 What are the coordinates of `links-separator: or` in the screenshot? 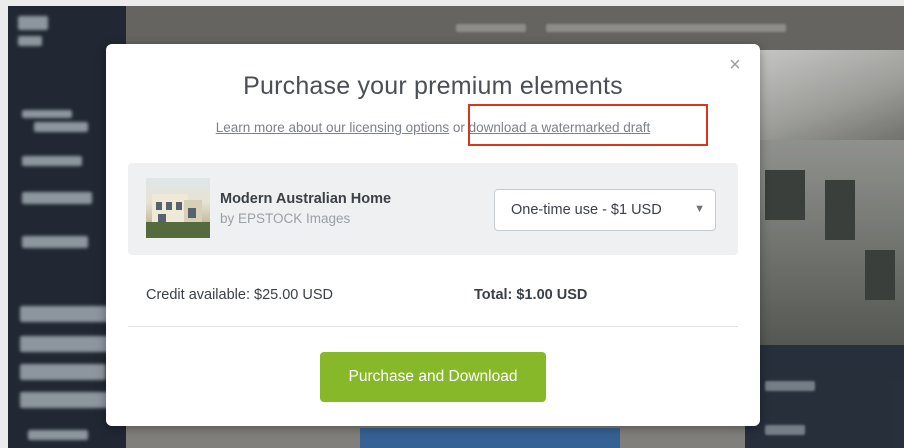 It's located at (459, 127).